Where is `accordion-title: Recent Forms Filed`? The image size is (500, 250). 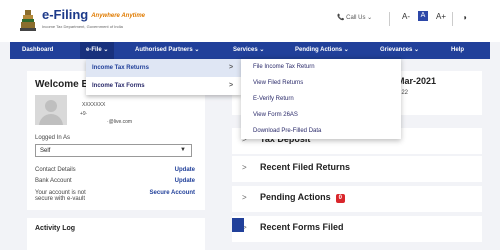
accordion-title: Recent Forms Filed is located at coordinates (302, 227).